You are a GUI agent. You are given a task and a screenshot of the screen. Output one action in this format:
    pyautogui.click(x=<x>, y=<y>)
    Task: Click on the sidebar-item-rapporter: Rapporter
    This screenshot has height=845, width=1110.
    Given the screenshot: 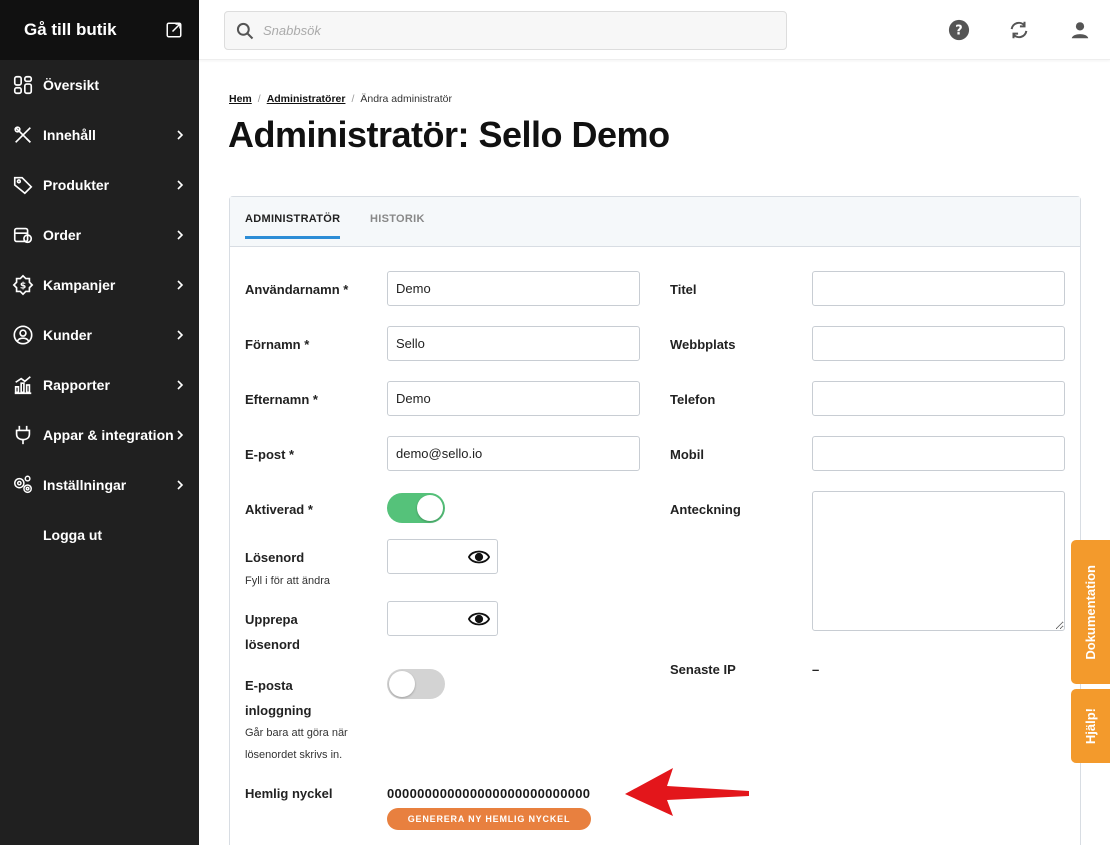 What is the action you would take?
    pyautogui.click(x=99, y=385)
    